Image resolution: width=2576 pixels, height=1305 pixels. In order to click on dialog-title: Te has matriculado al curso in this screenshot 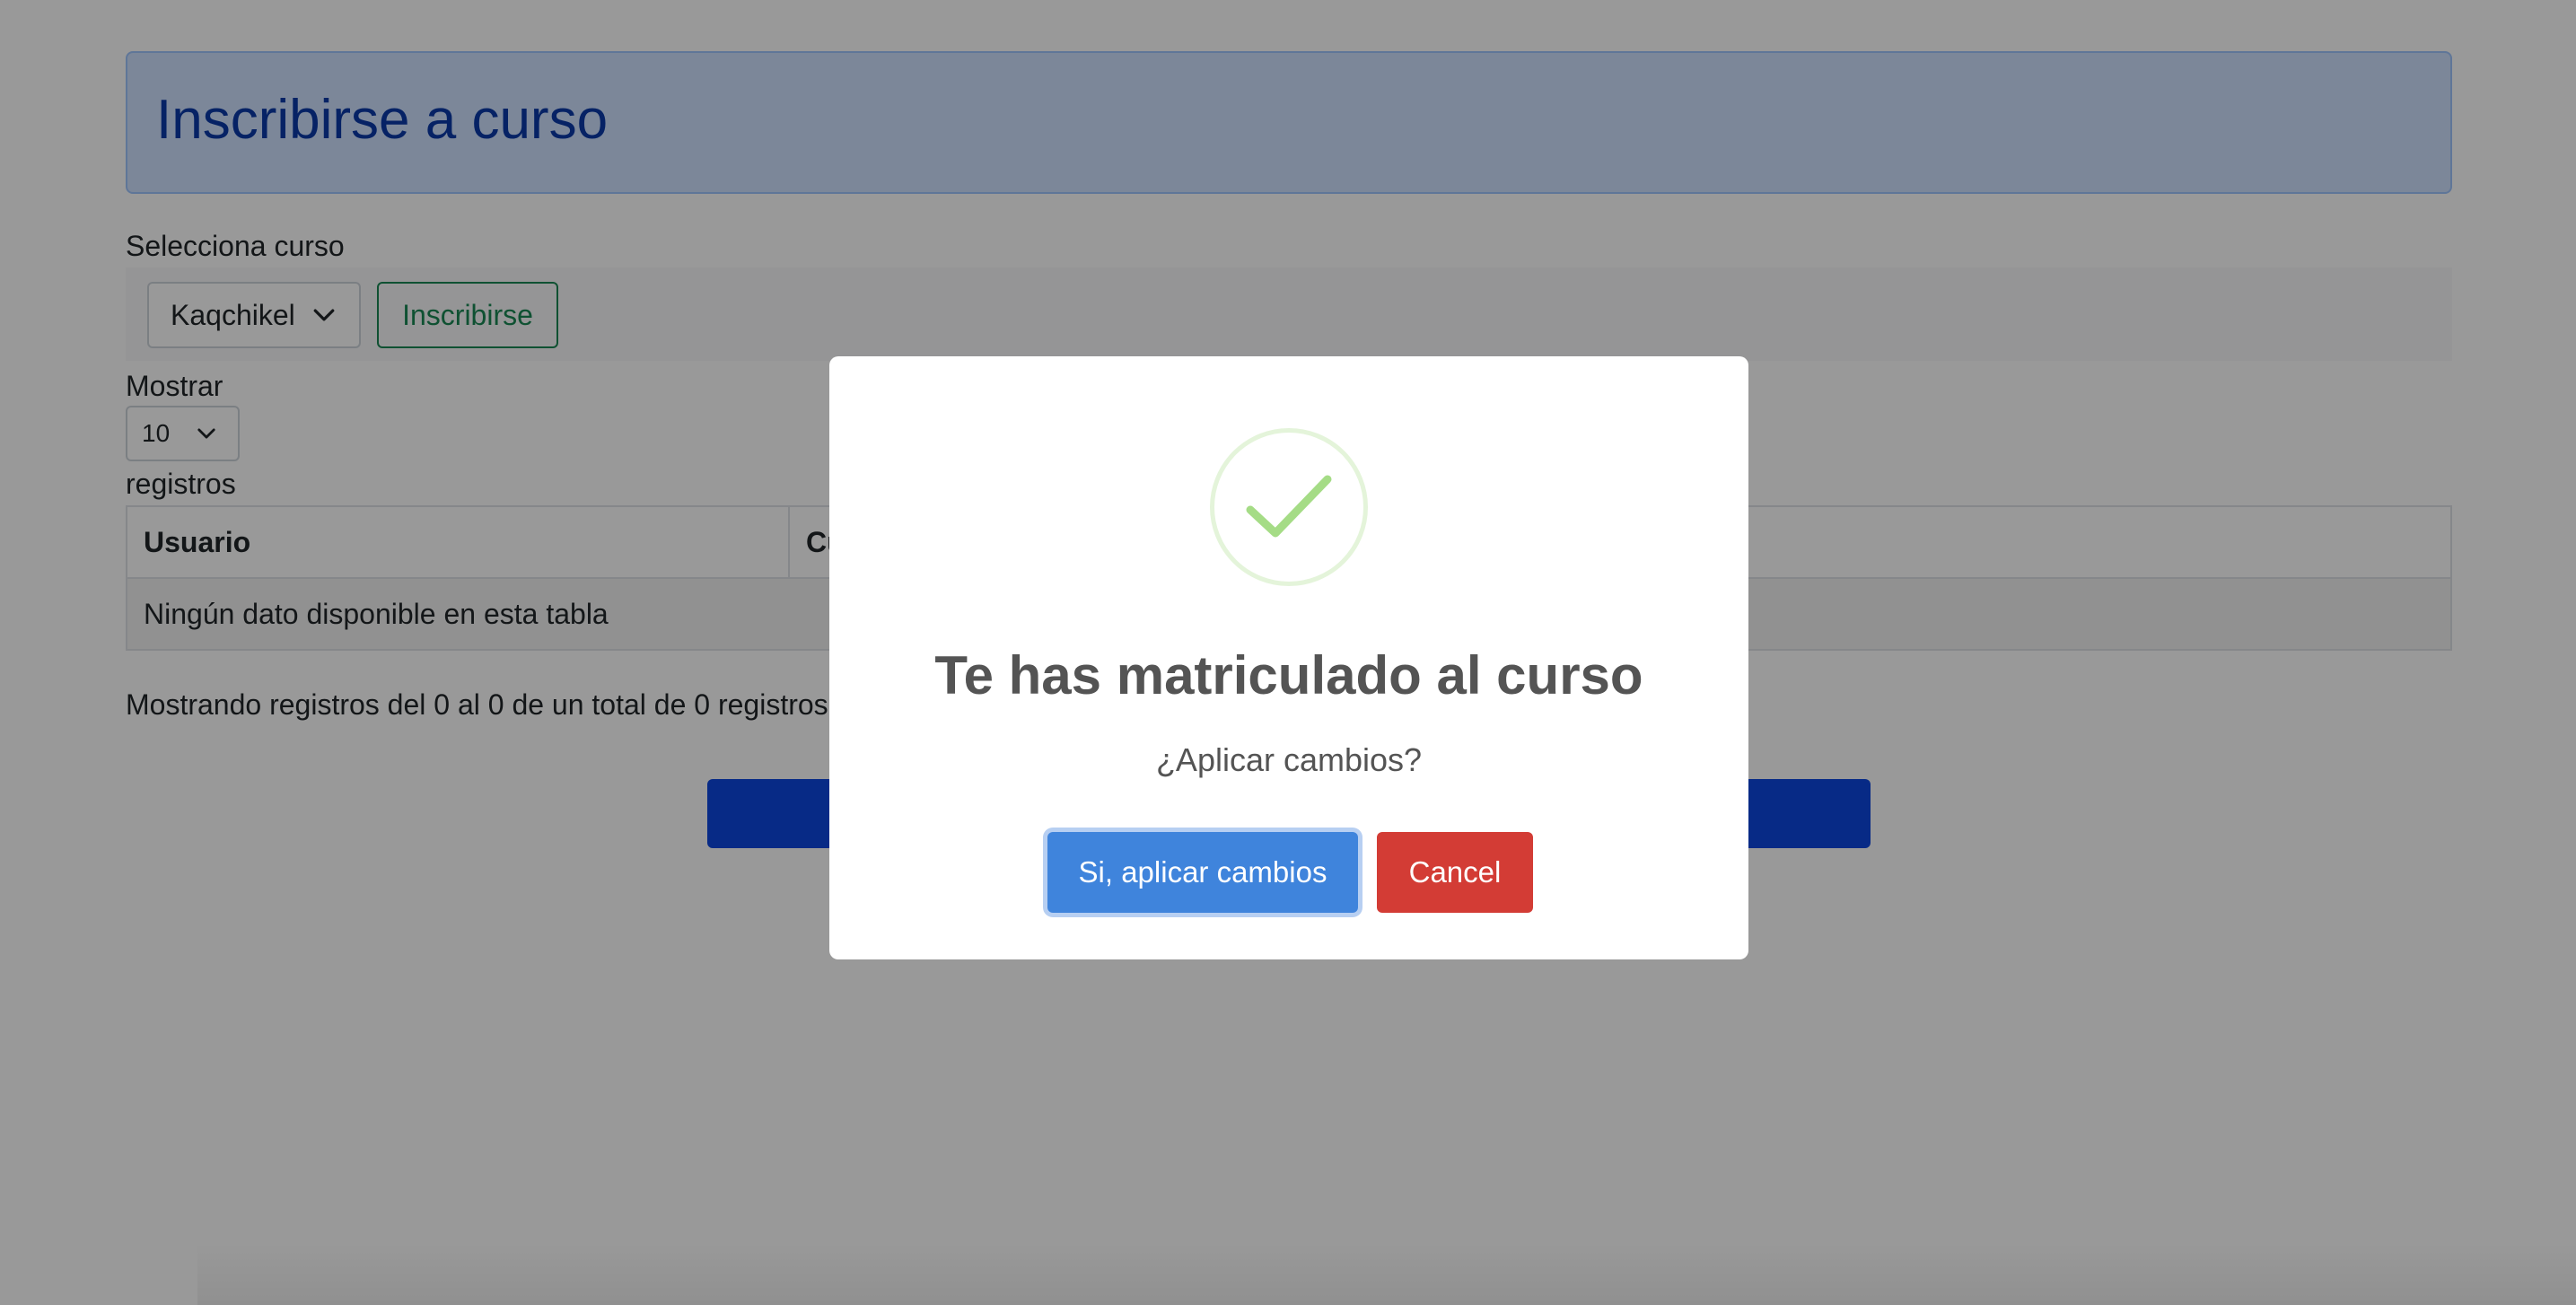, I will do `click(1288, 675)`.